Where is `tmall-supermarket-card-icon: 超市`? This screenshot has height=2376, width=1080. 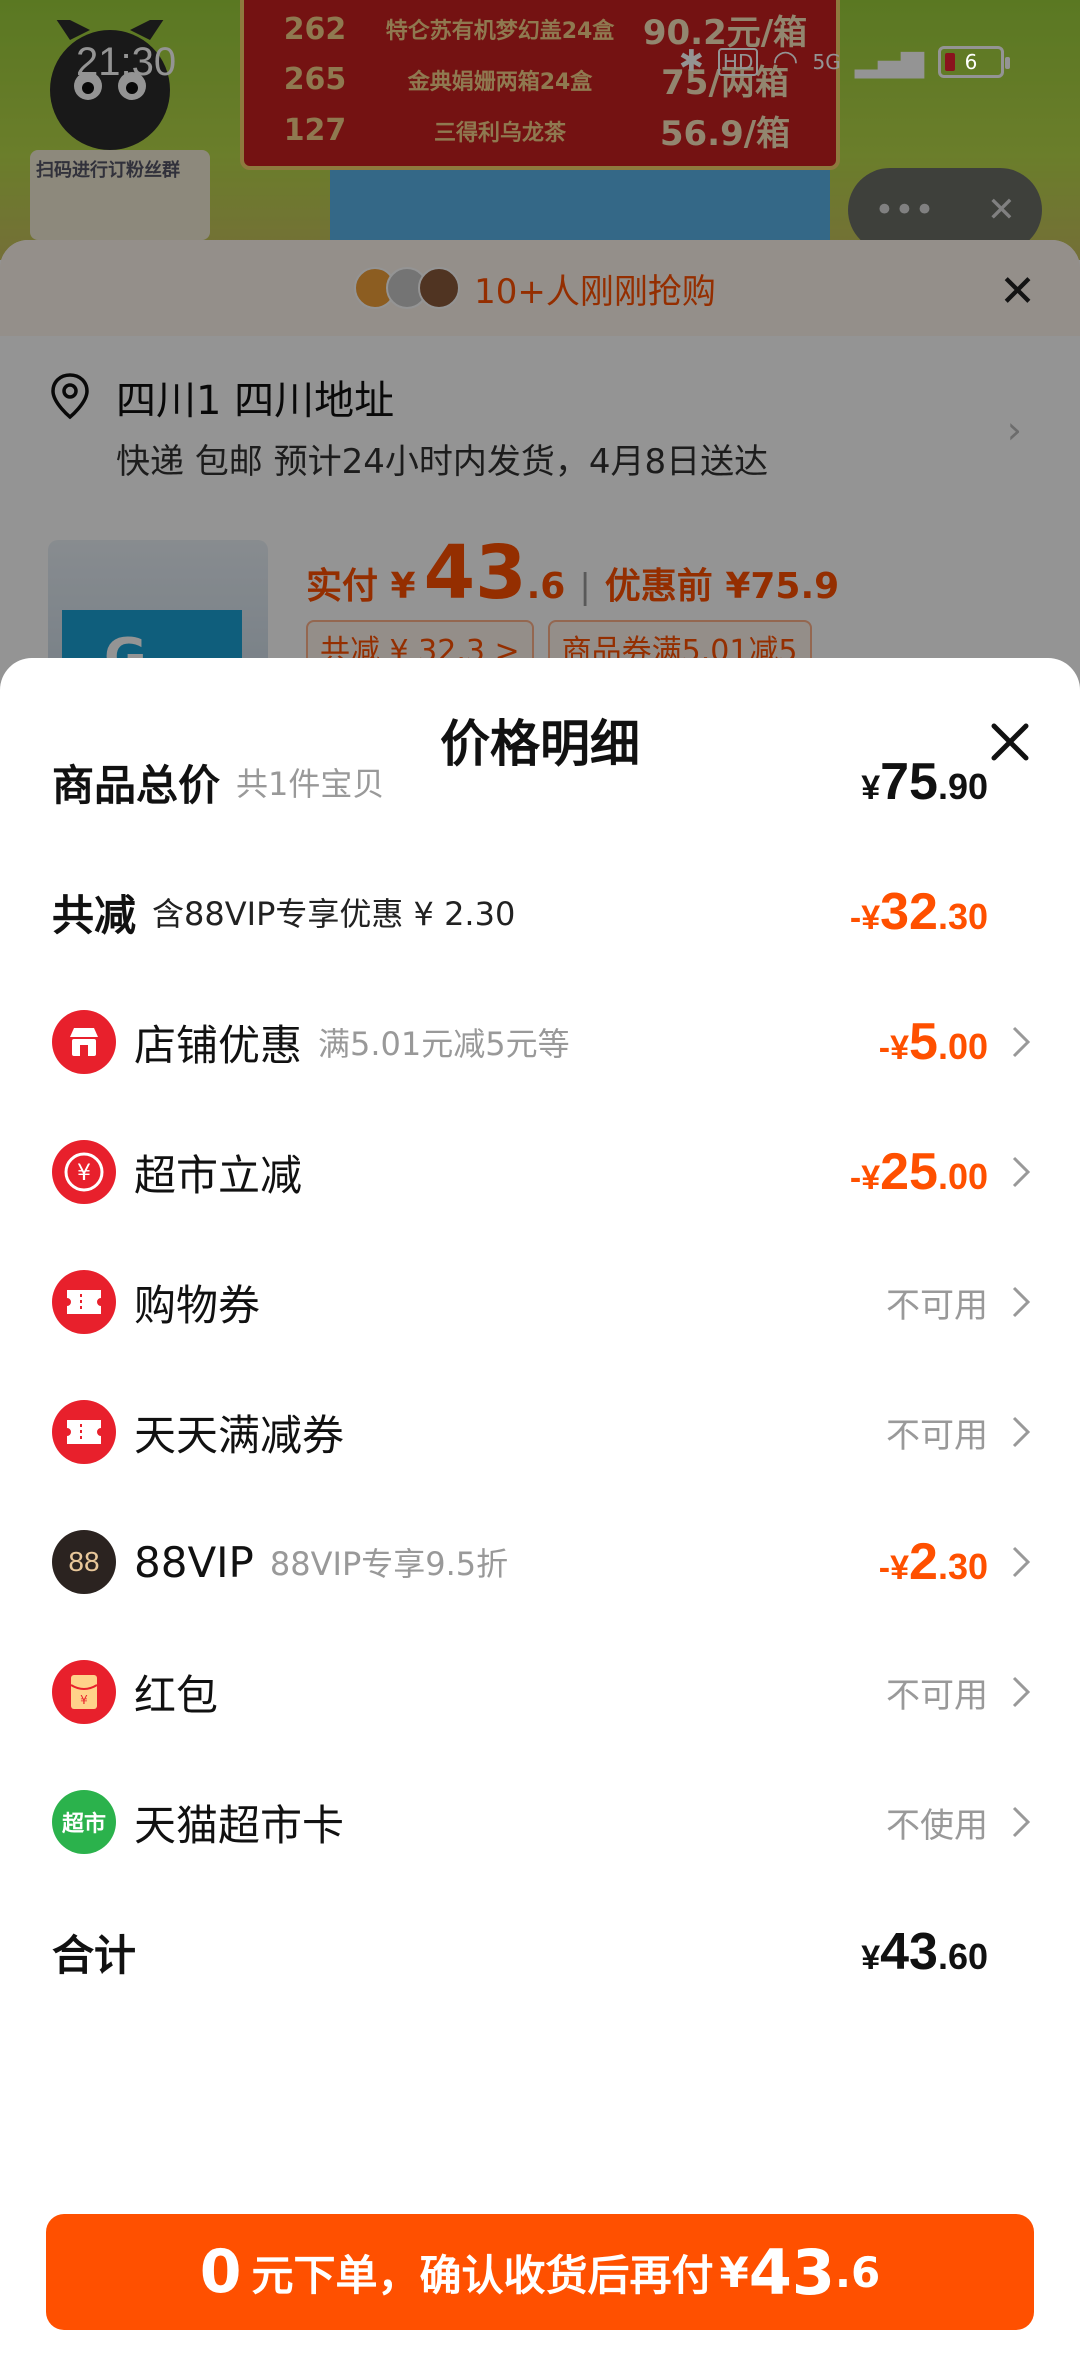
tmall-supermarket-card-icon: 超市 is located at coordinates (84, 1822).